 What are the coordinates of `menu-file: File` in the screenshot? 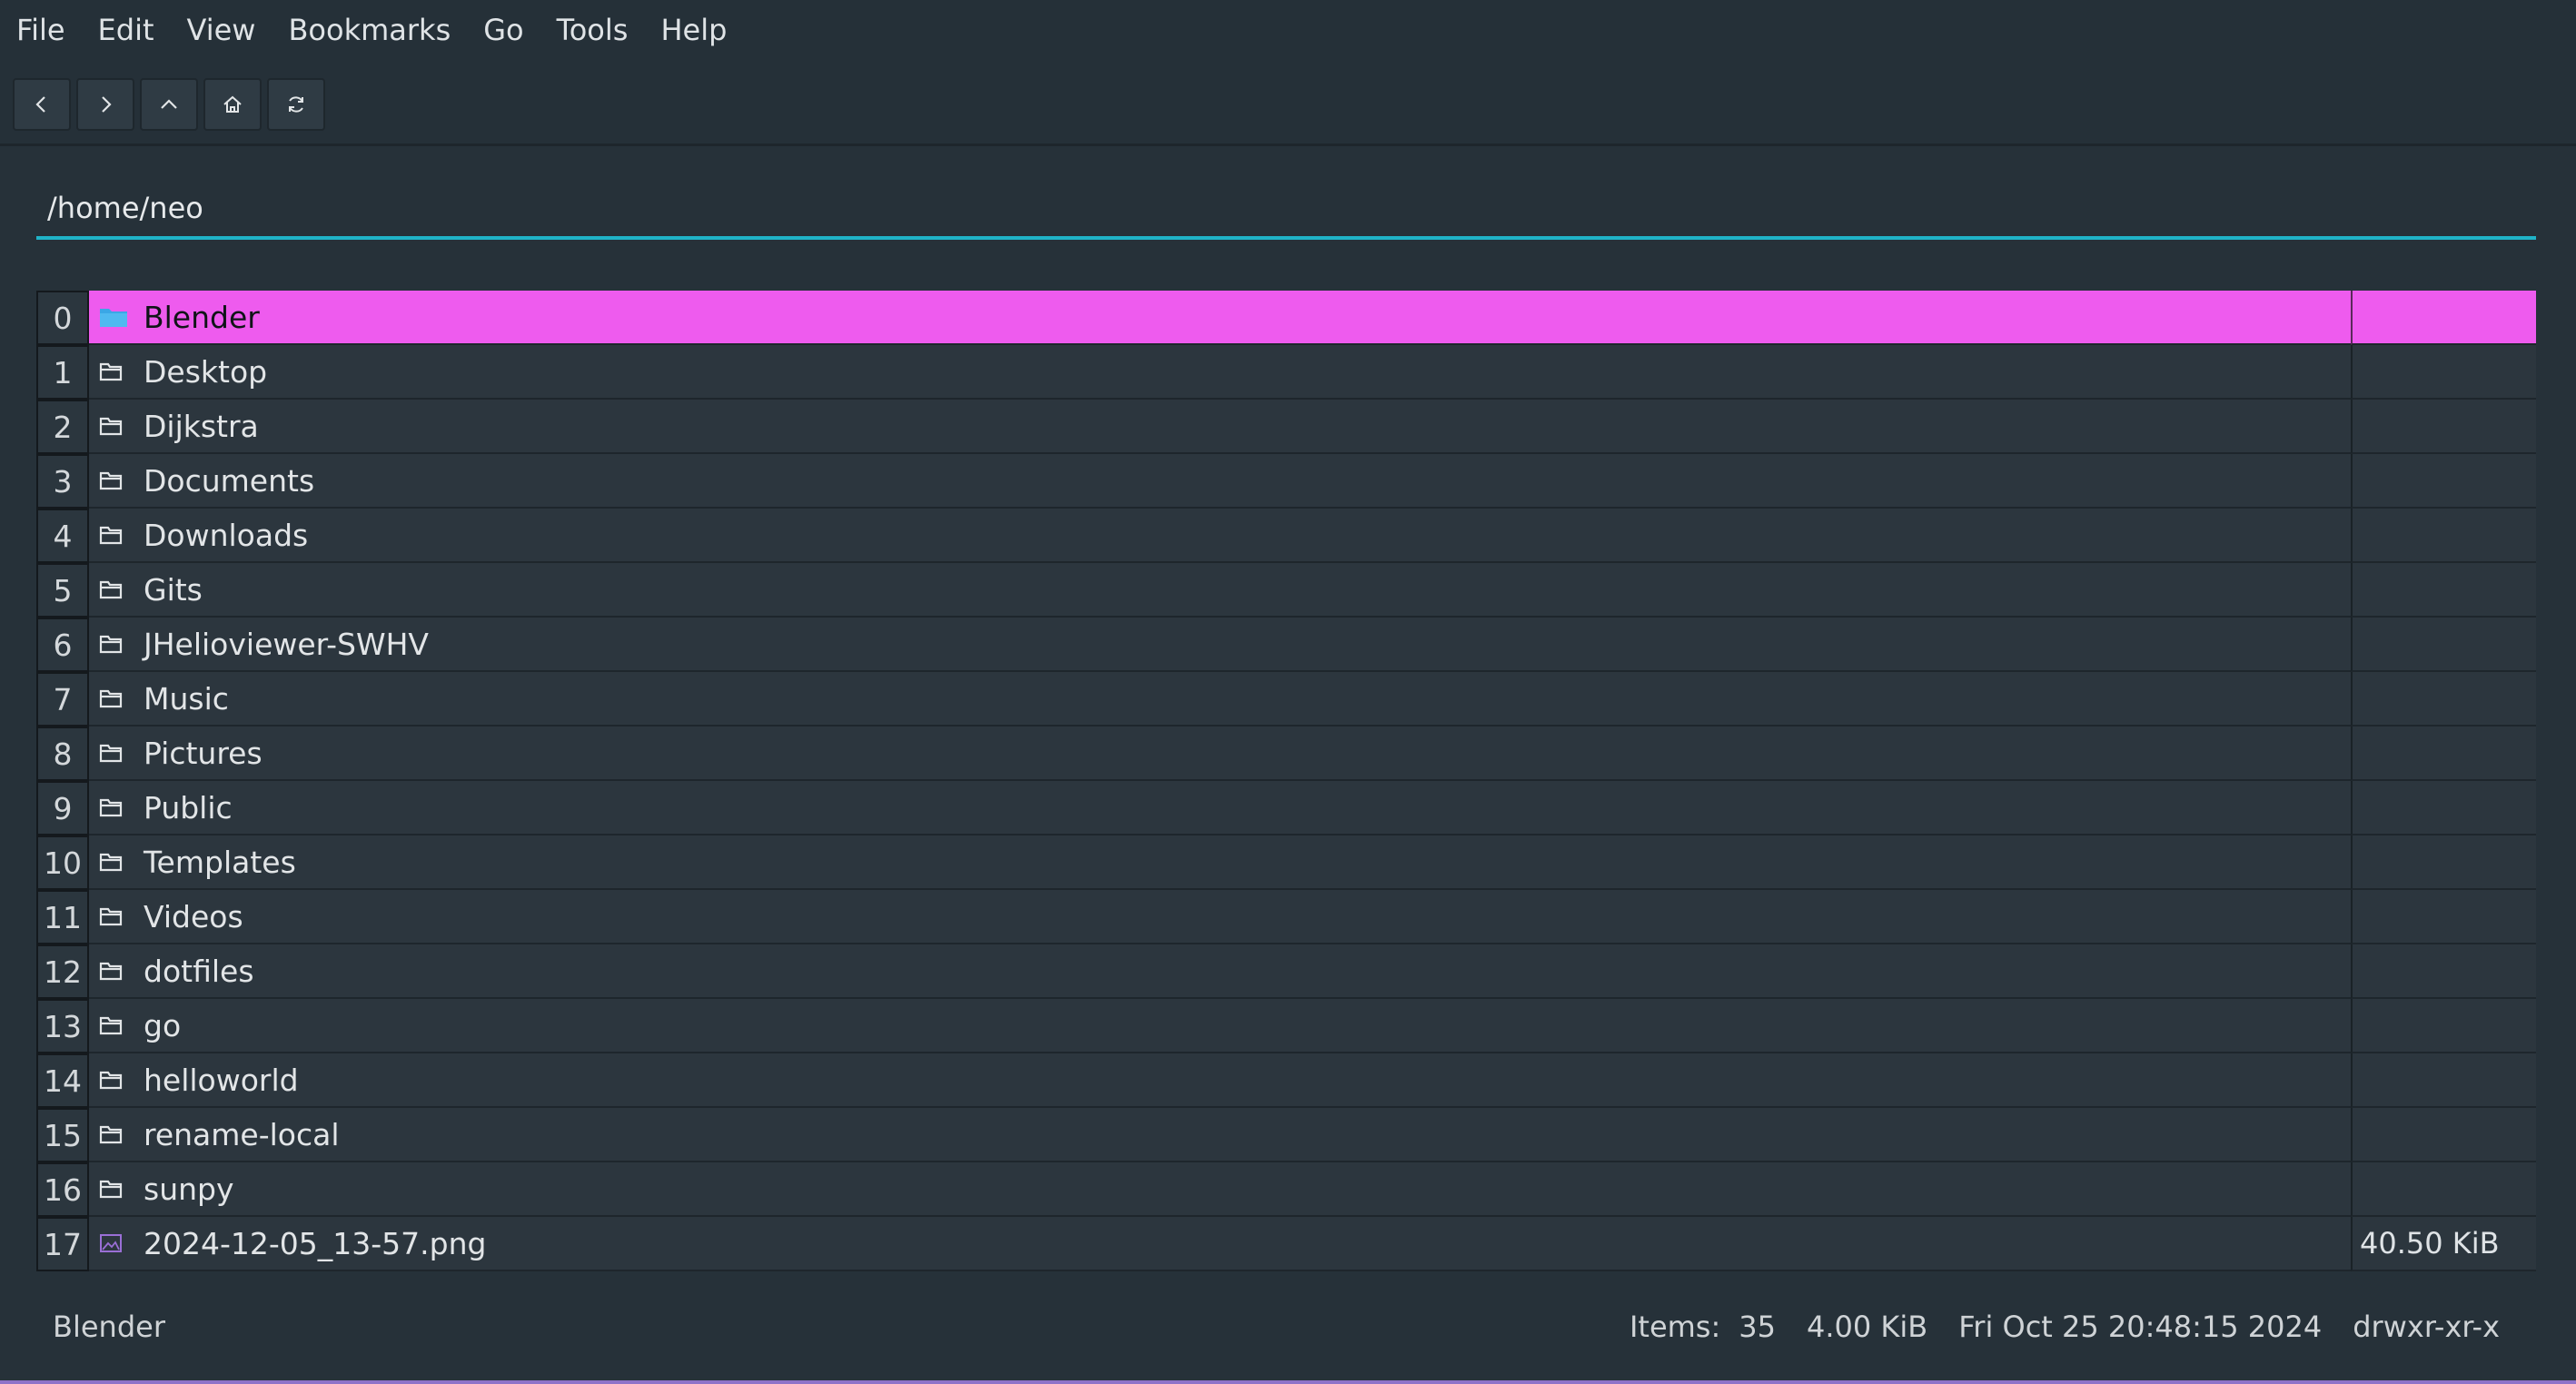 It's located at (41, 30).